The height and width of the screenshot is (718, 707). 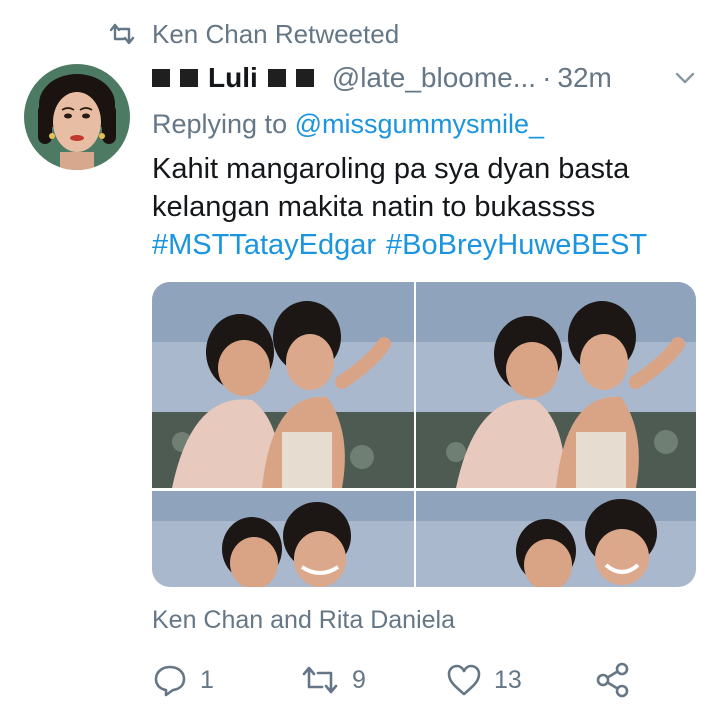 I want to click on author-name: Luli, so click(x=233, y=78).